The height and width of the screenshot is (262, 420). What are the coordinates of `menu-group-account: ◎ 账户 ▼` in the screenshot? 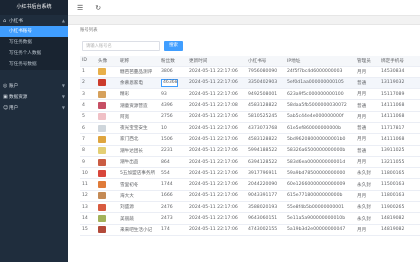 It's located at (34, 85).